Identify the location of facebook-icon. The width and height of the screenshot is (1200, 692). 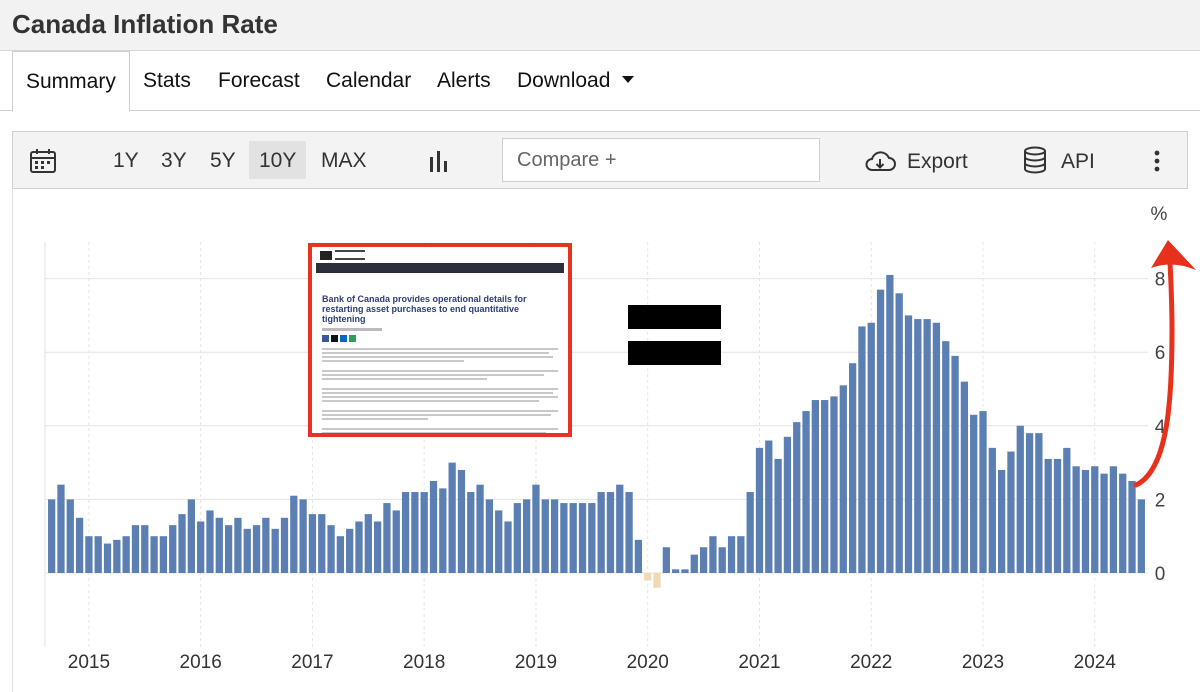
(325, 338).